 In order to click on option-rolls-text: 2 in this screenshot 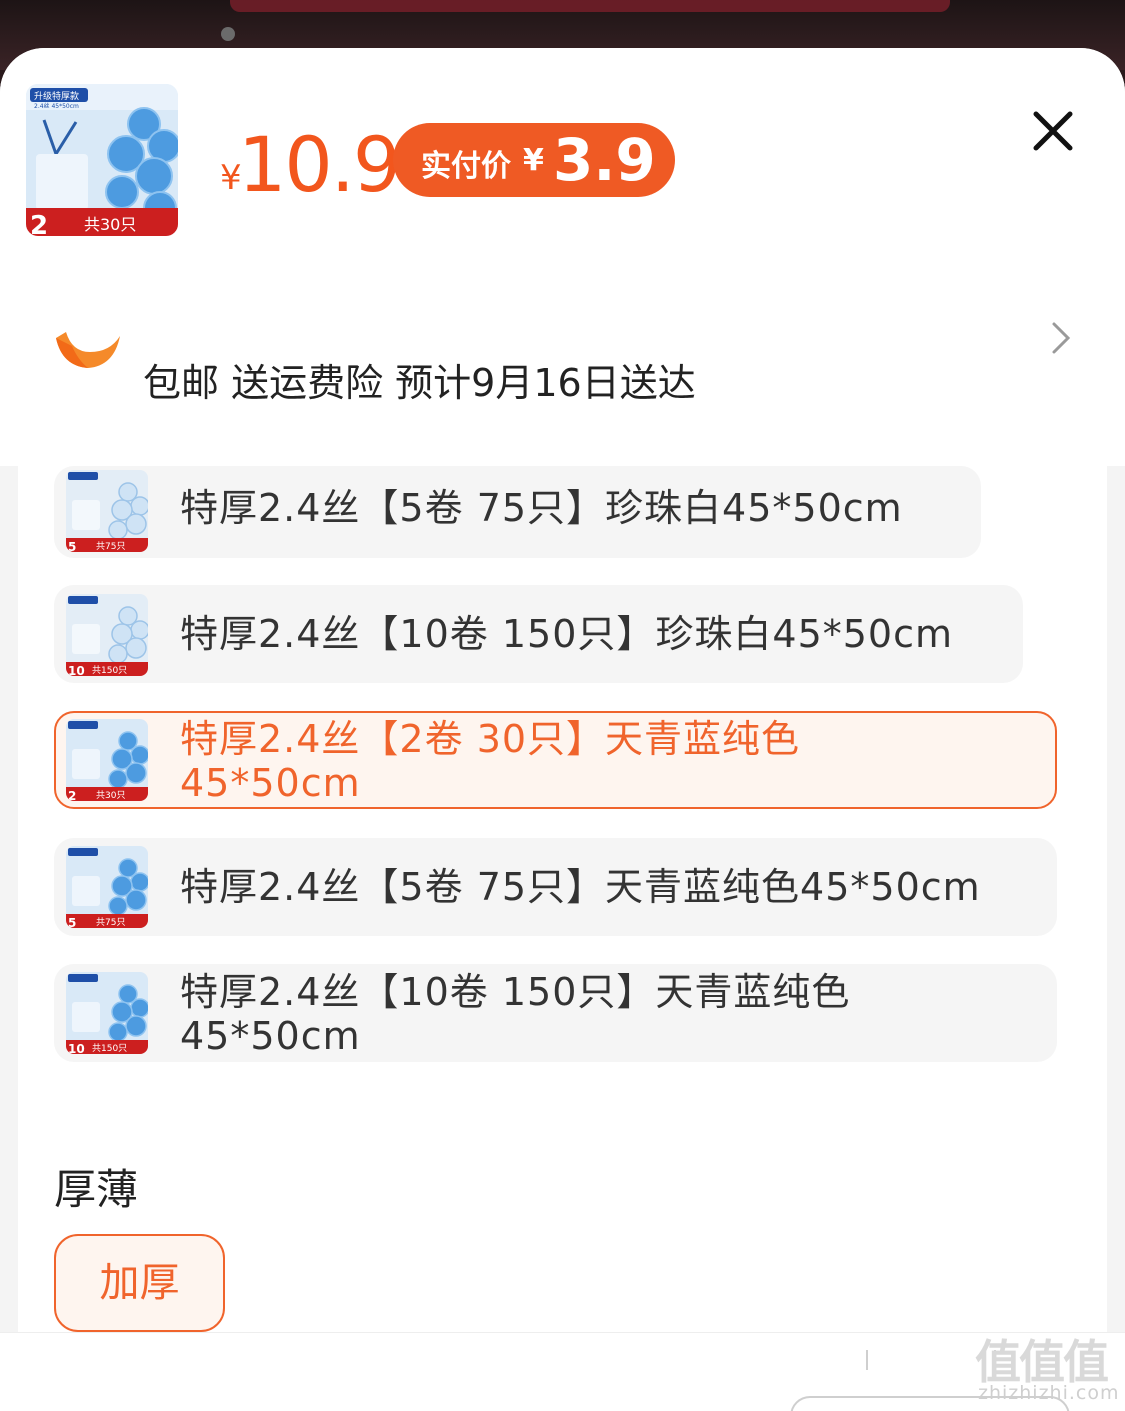, I will do `click(72, 795)`.